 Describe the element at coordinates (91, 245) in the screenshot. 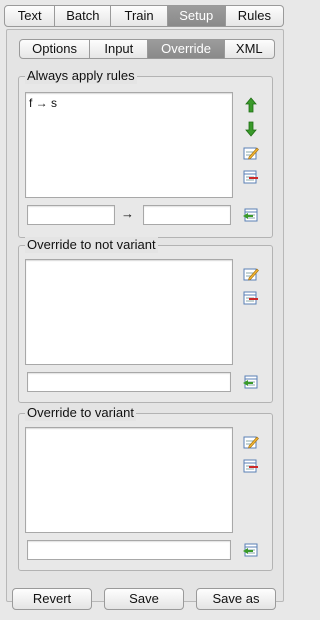

I see `group-title: Override to not variant` at that location.